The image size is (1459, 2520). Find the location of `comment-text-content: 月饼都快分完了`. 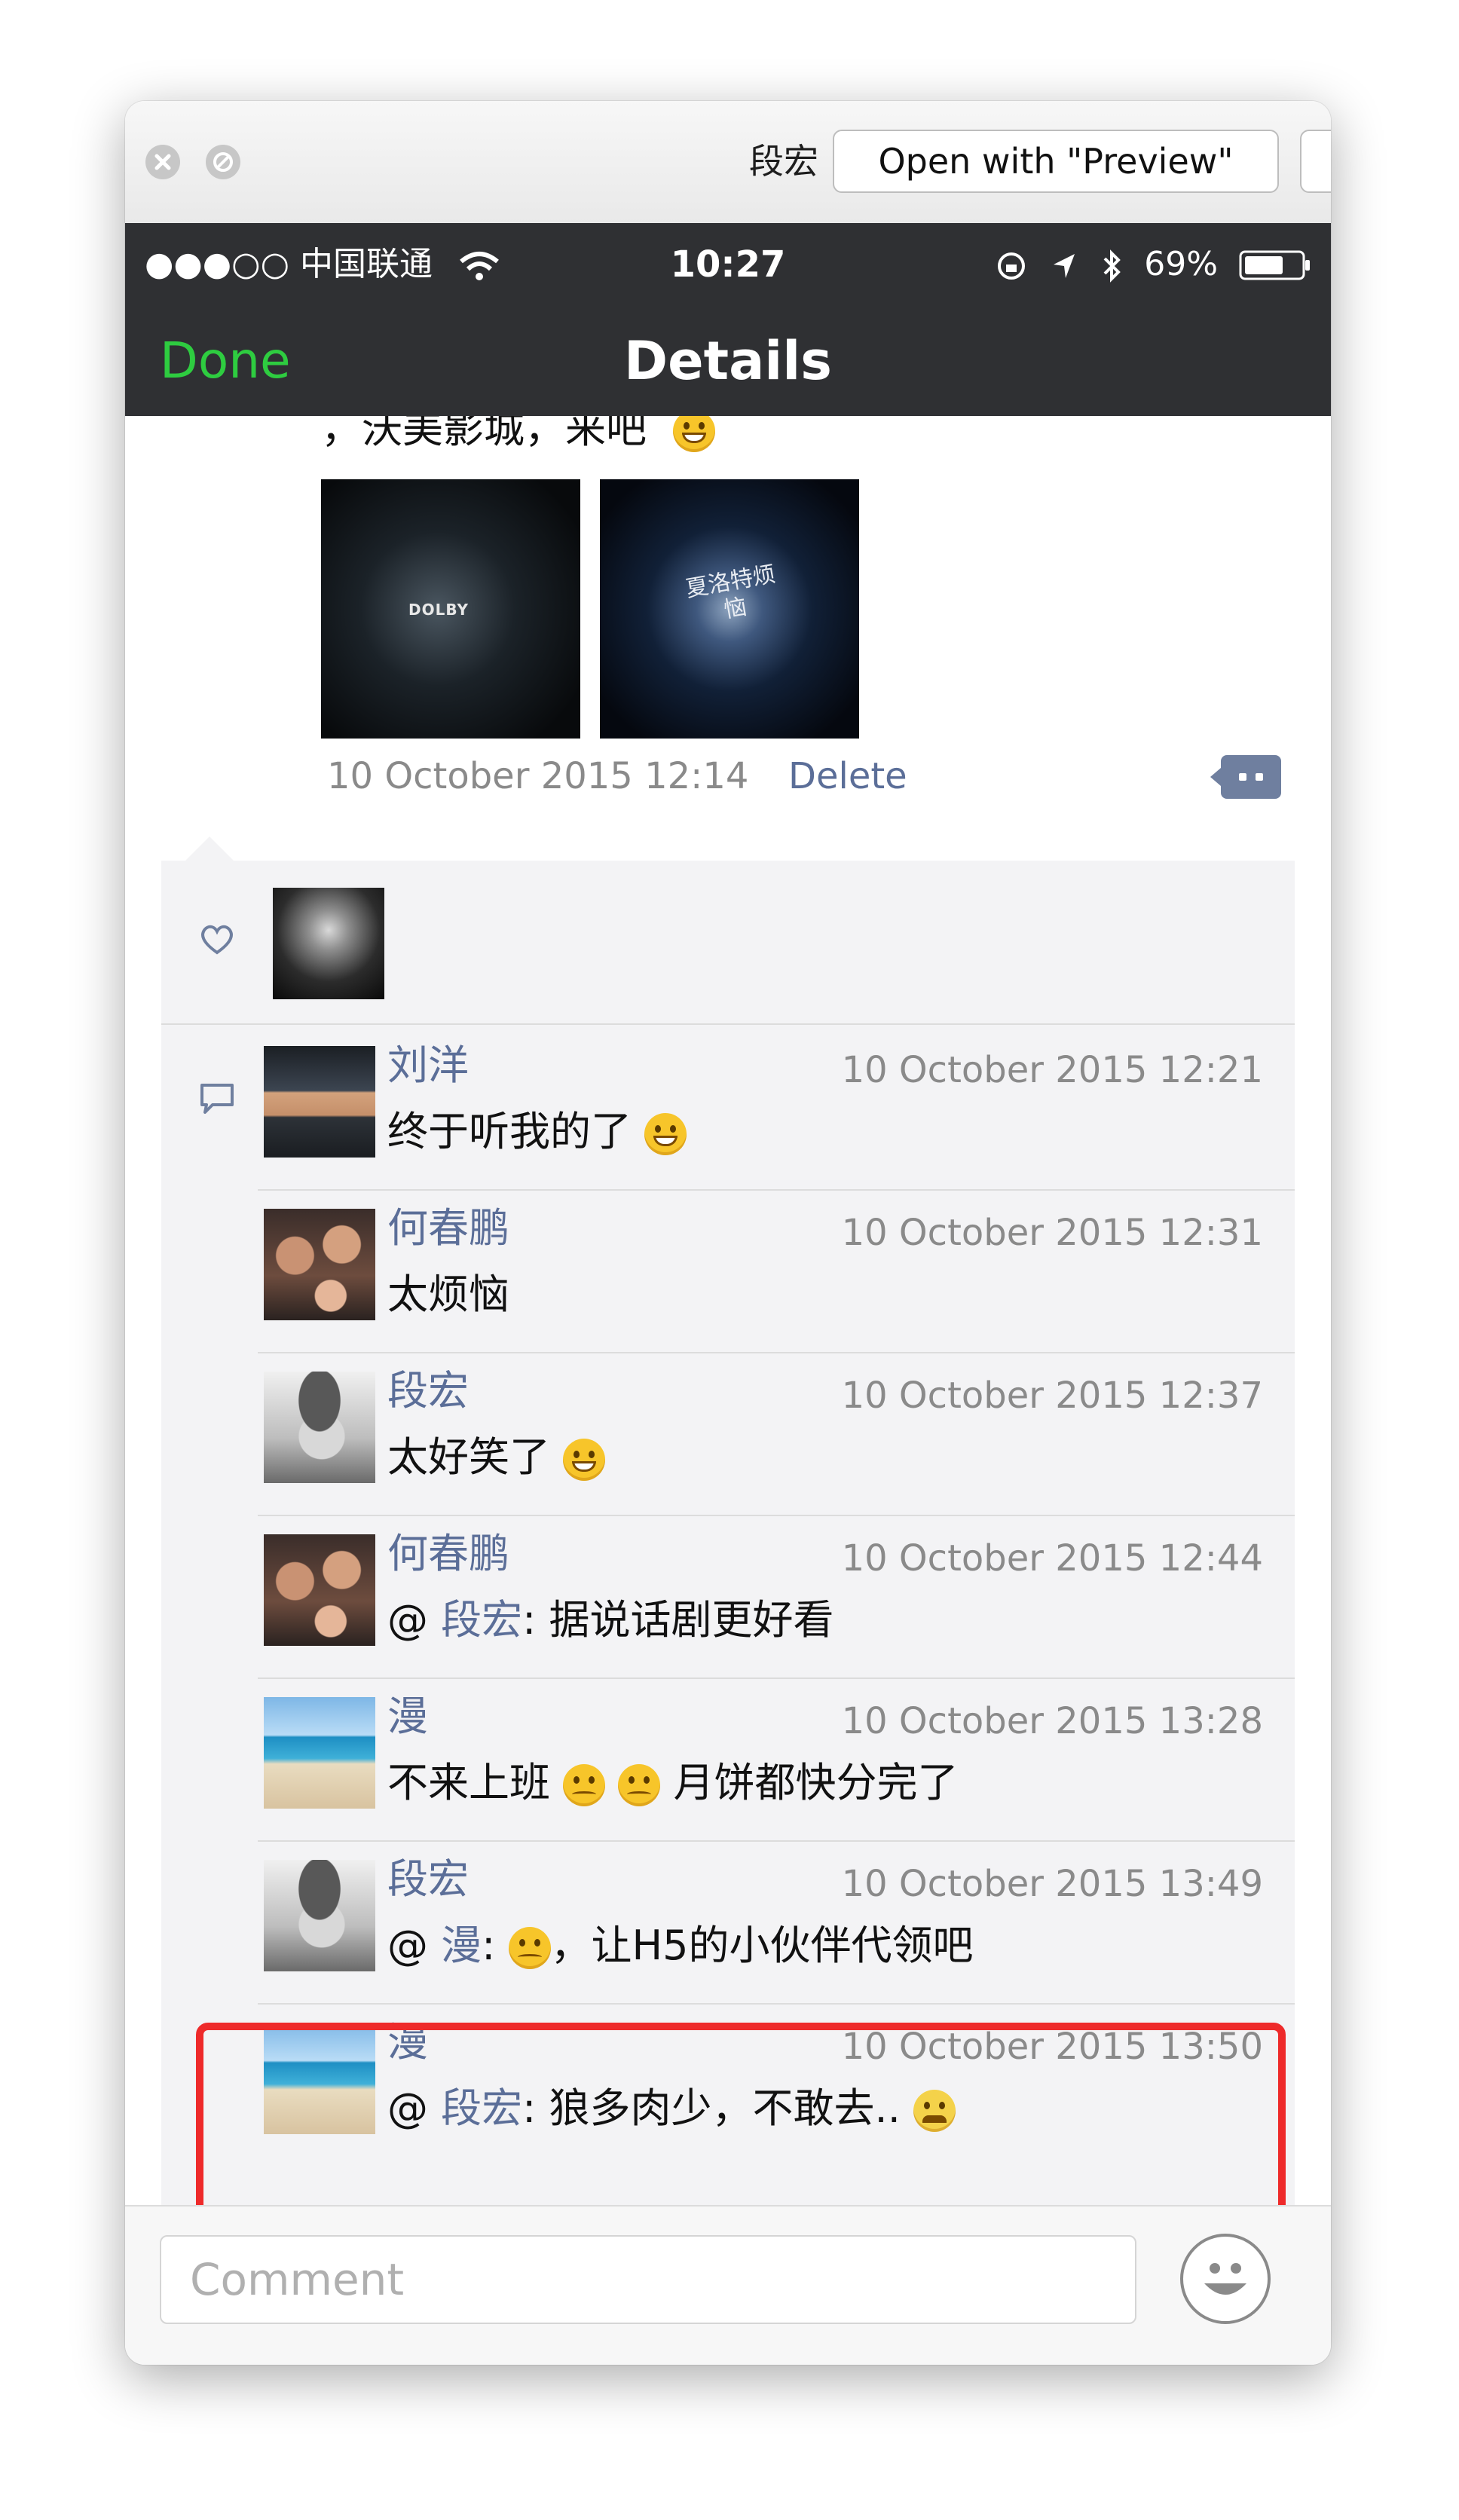

comment-text-content: 月饼都快分完了 is located at coordinates (816, 1782).